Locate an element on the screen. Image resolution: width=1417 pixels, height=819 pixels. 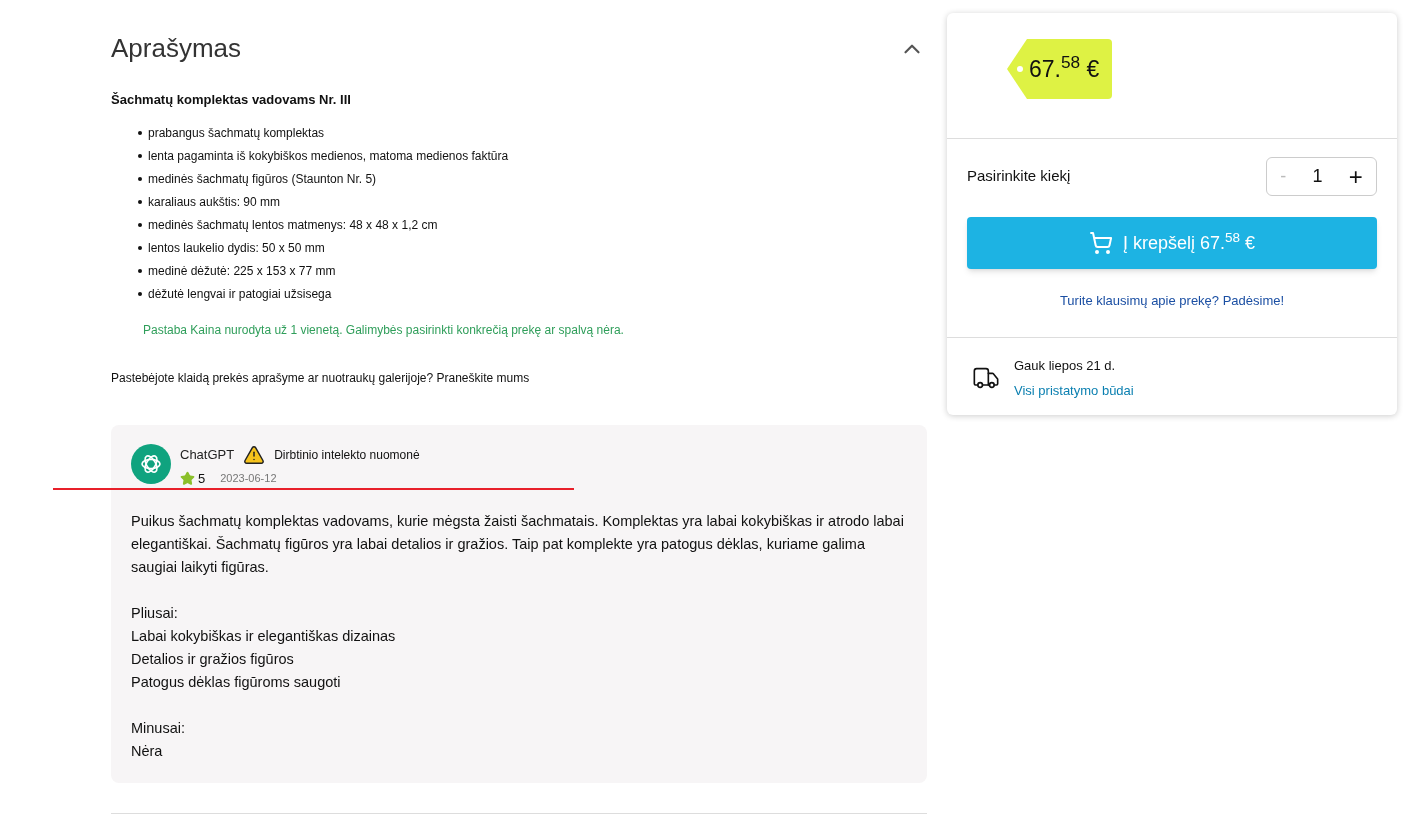
star-icon is located at coordinates (187, 478).